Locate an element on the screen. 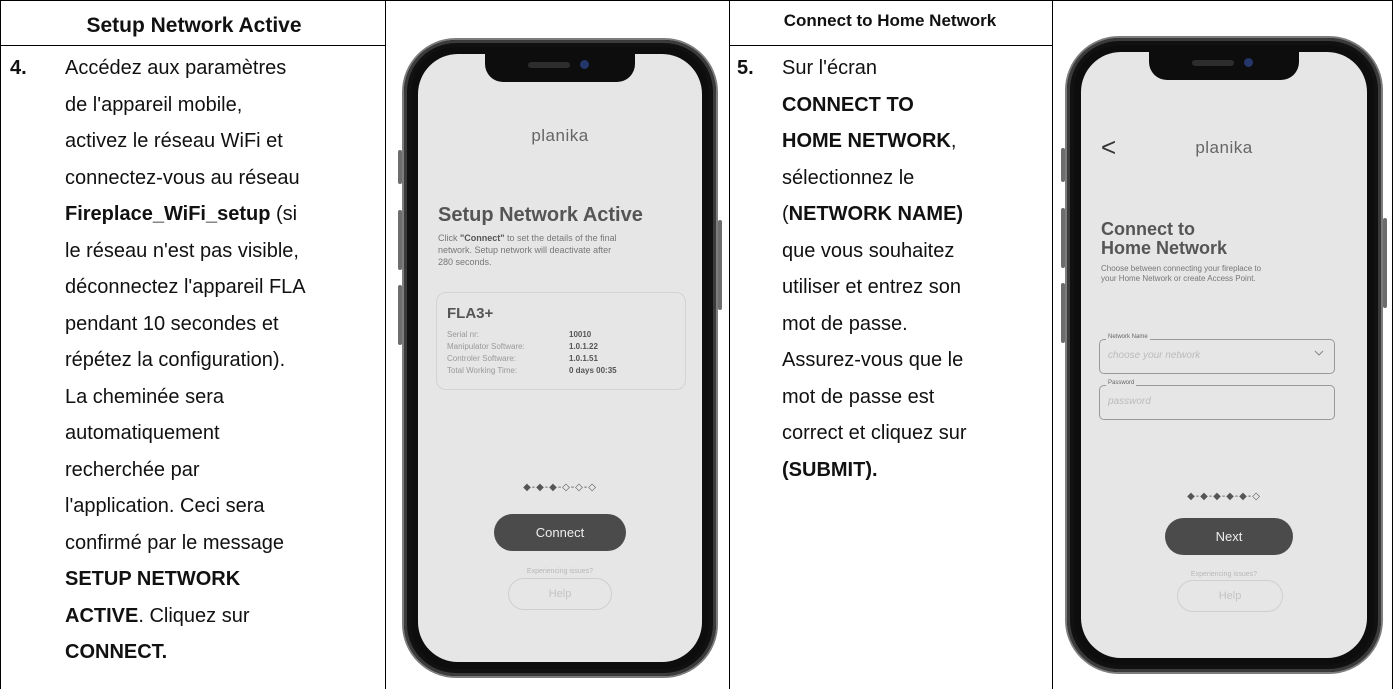 This screenshot has width=1394, height=689. desc-text: Click is located at coordinates (449, 238).